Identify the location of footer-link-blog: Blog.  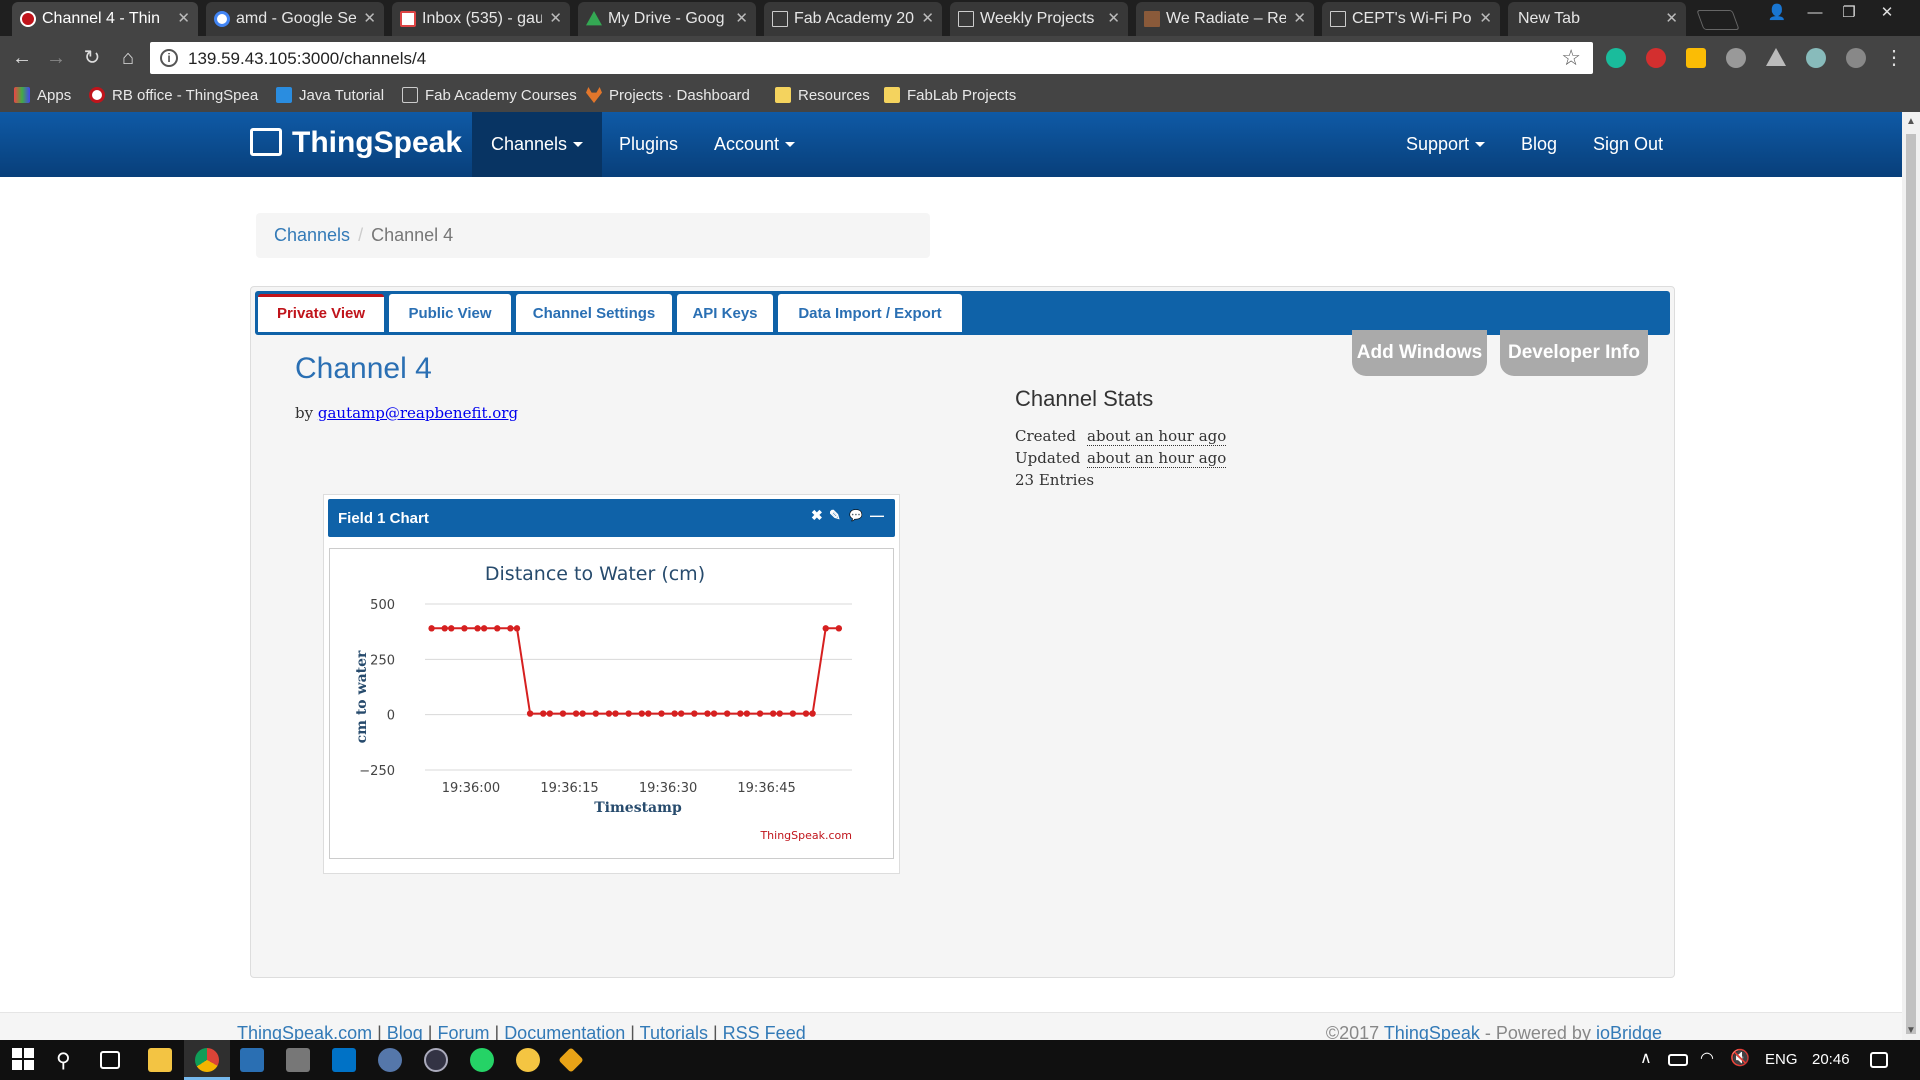
(405, 1031).